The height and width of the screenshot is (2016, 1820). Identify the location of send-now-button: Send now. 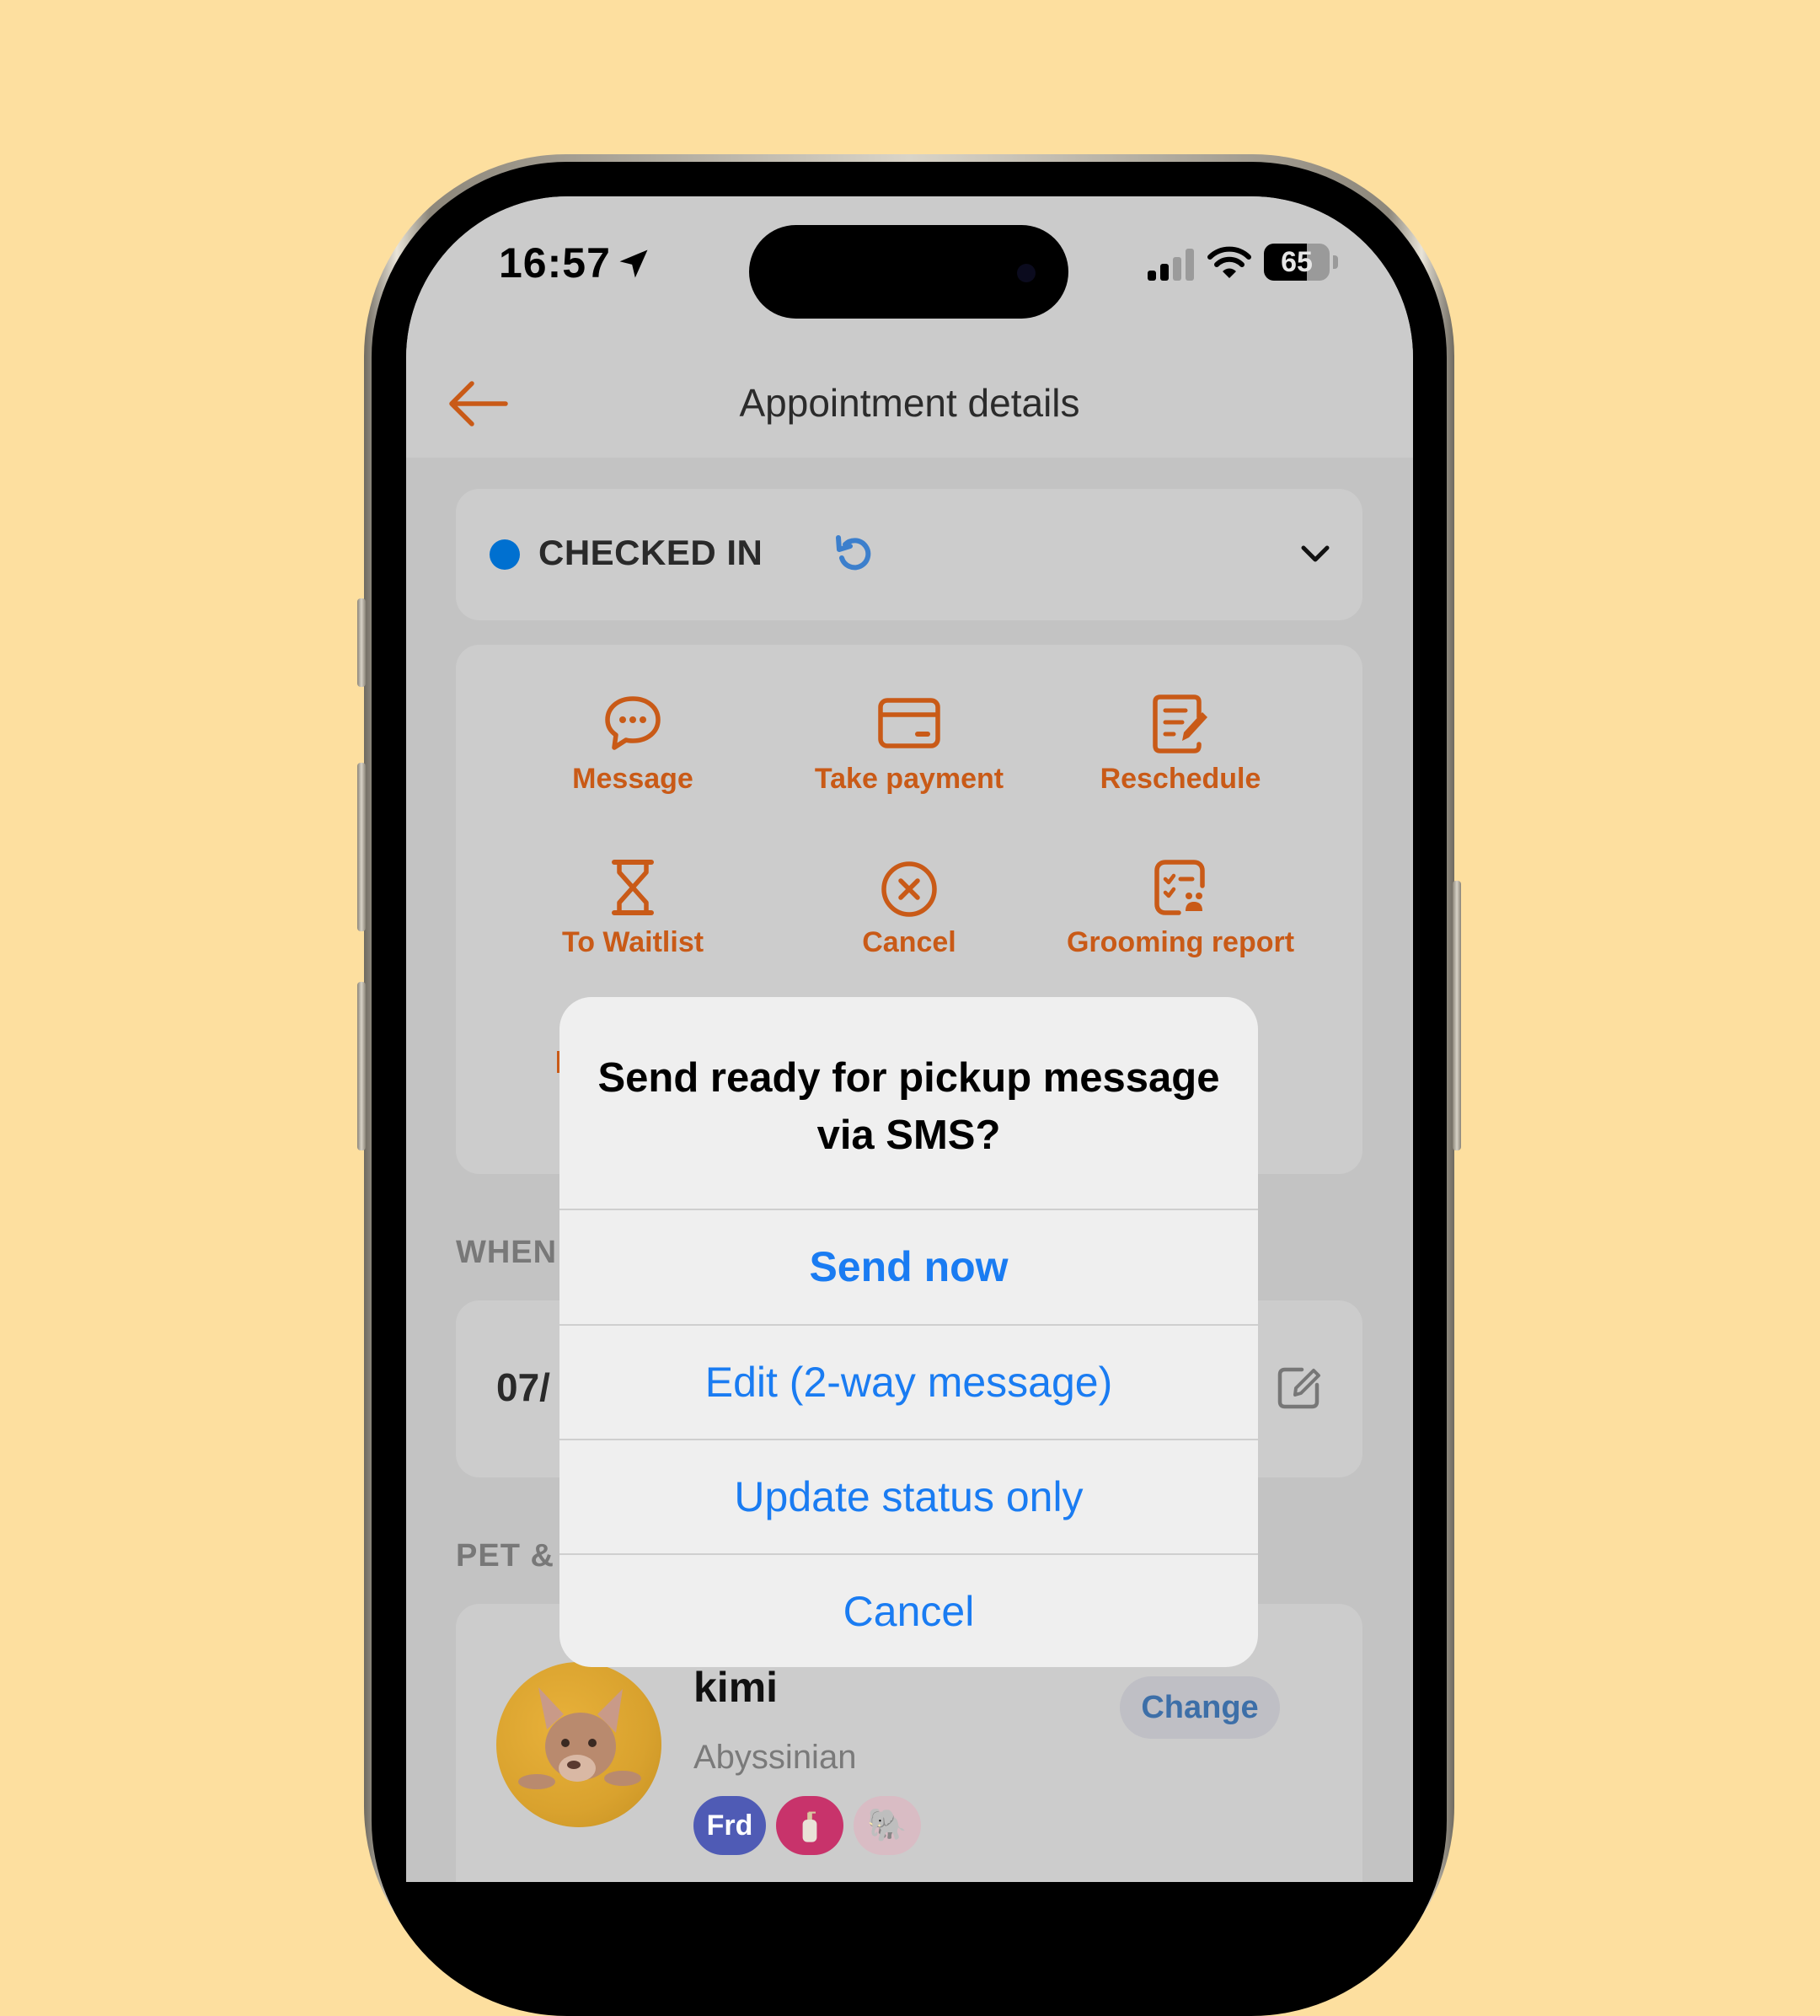
(908, 1266).